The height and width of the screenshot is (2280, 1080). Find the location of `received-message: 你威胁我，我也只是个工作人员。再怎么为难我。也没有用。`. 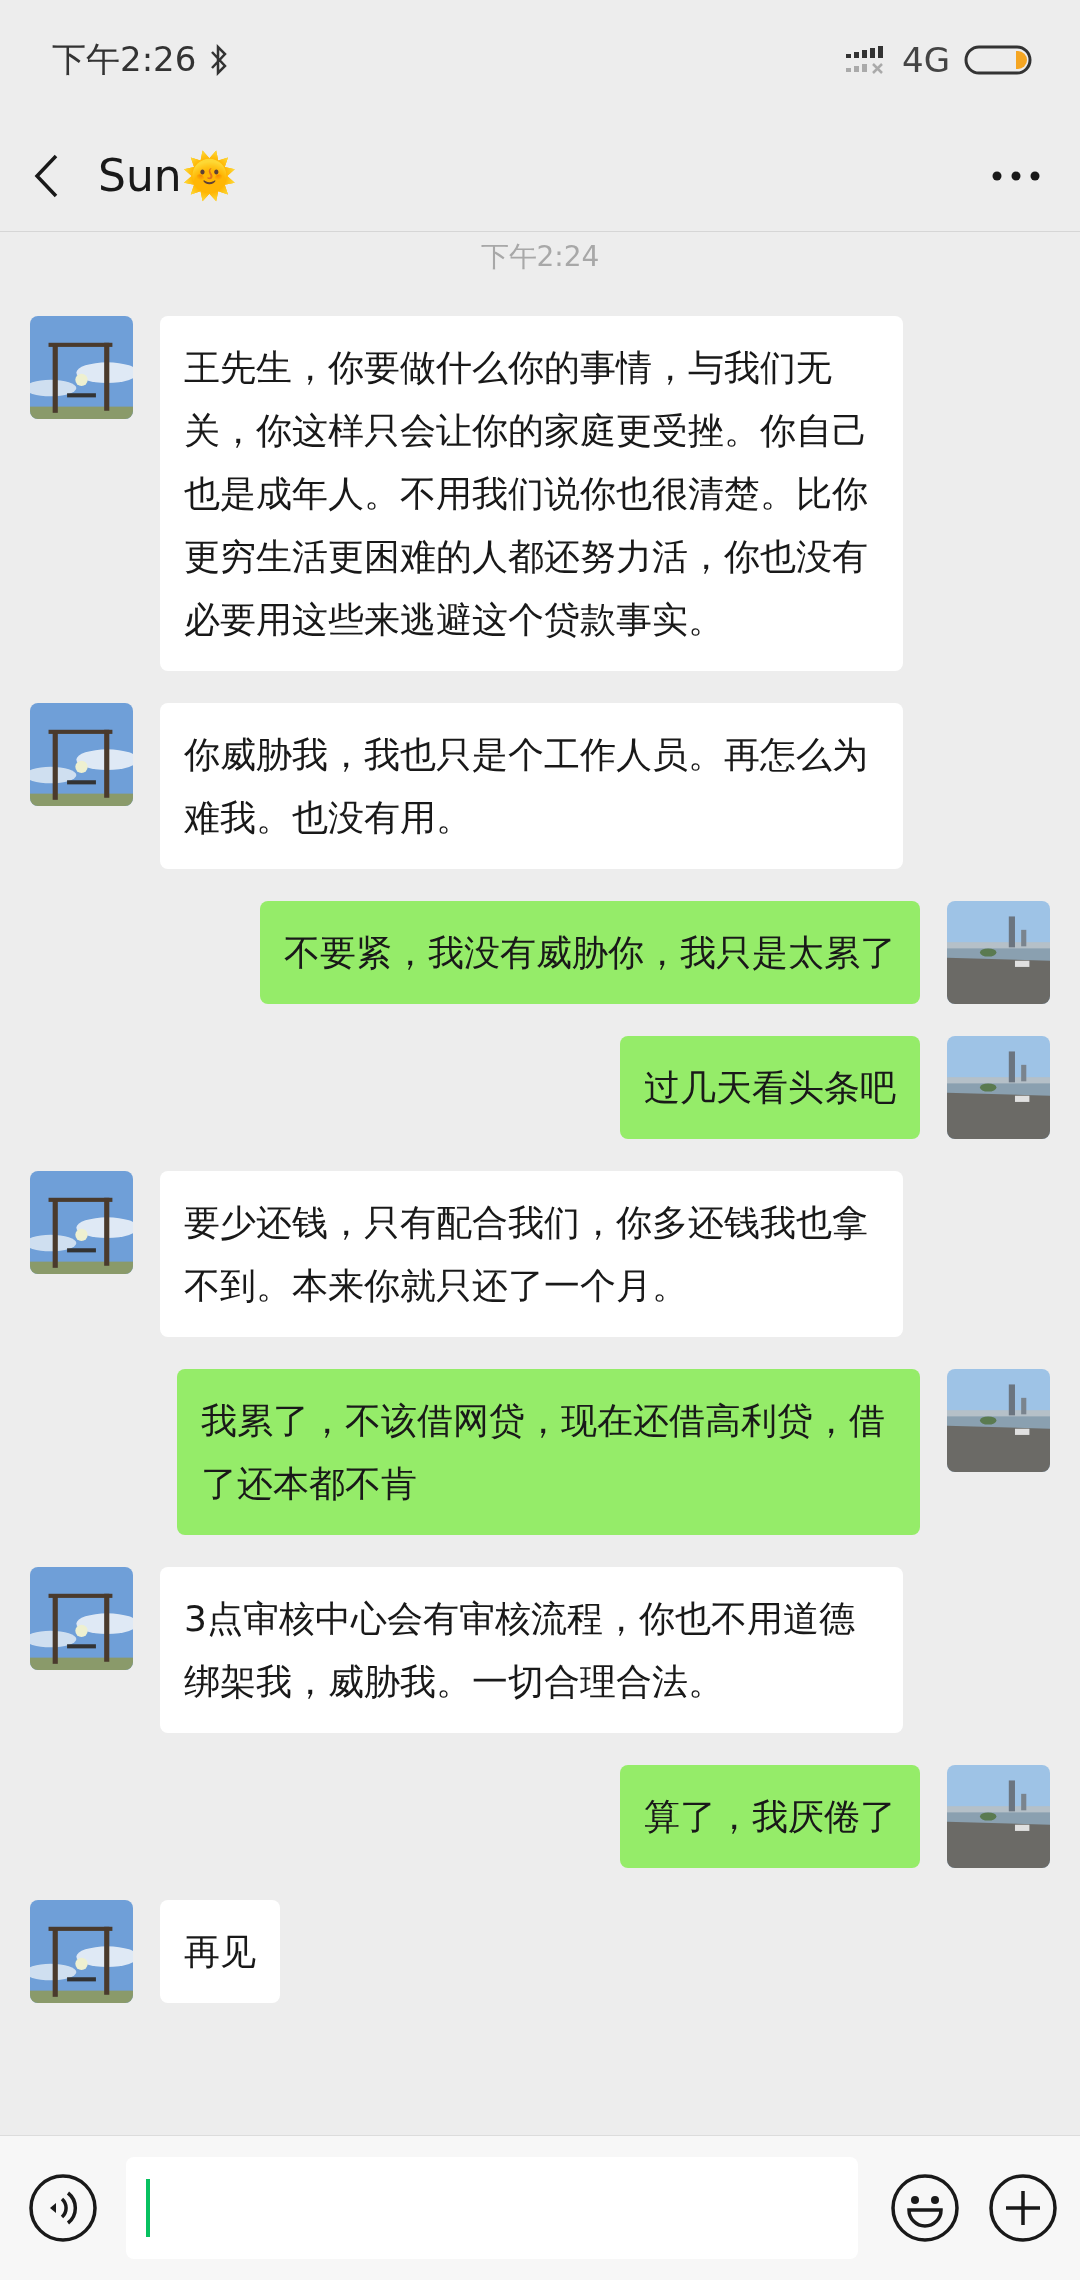

received-message: 你威胁我，我也只是个工作人员。再怎么为难我。也没有用。 is located at coordinates (531, 786).